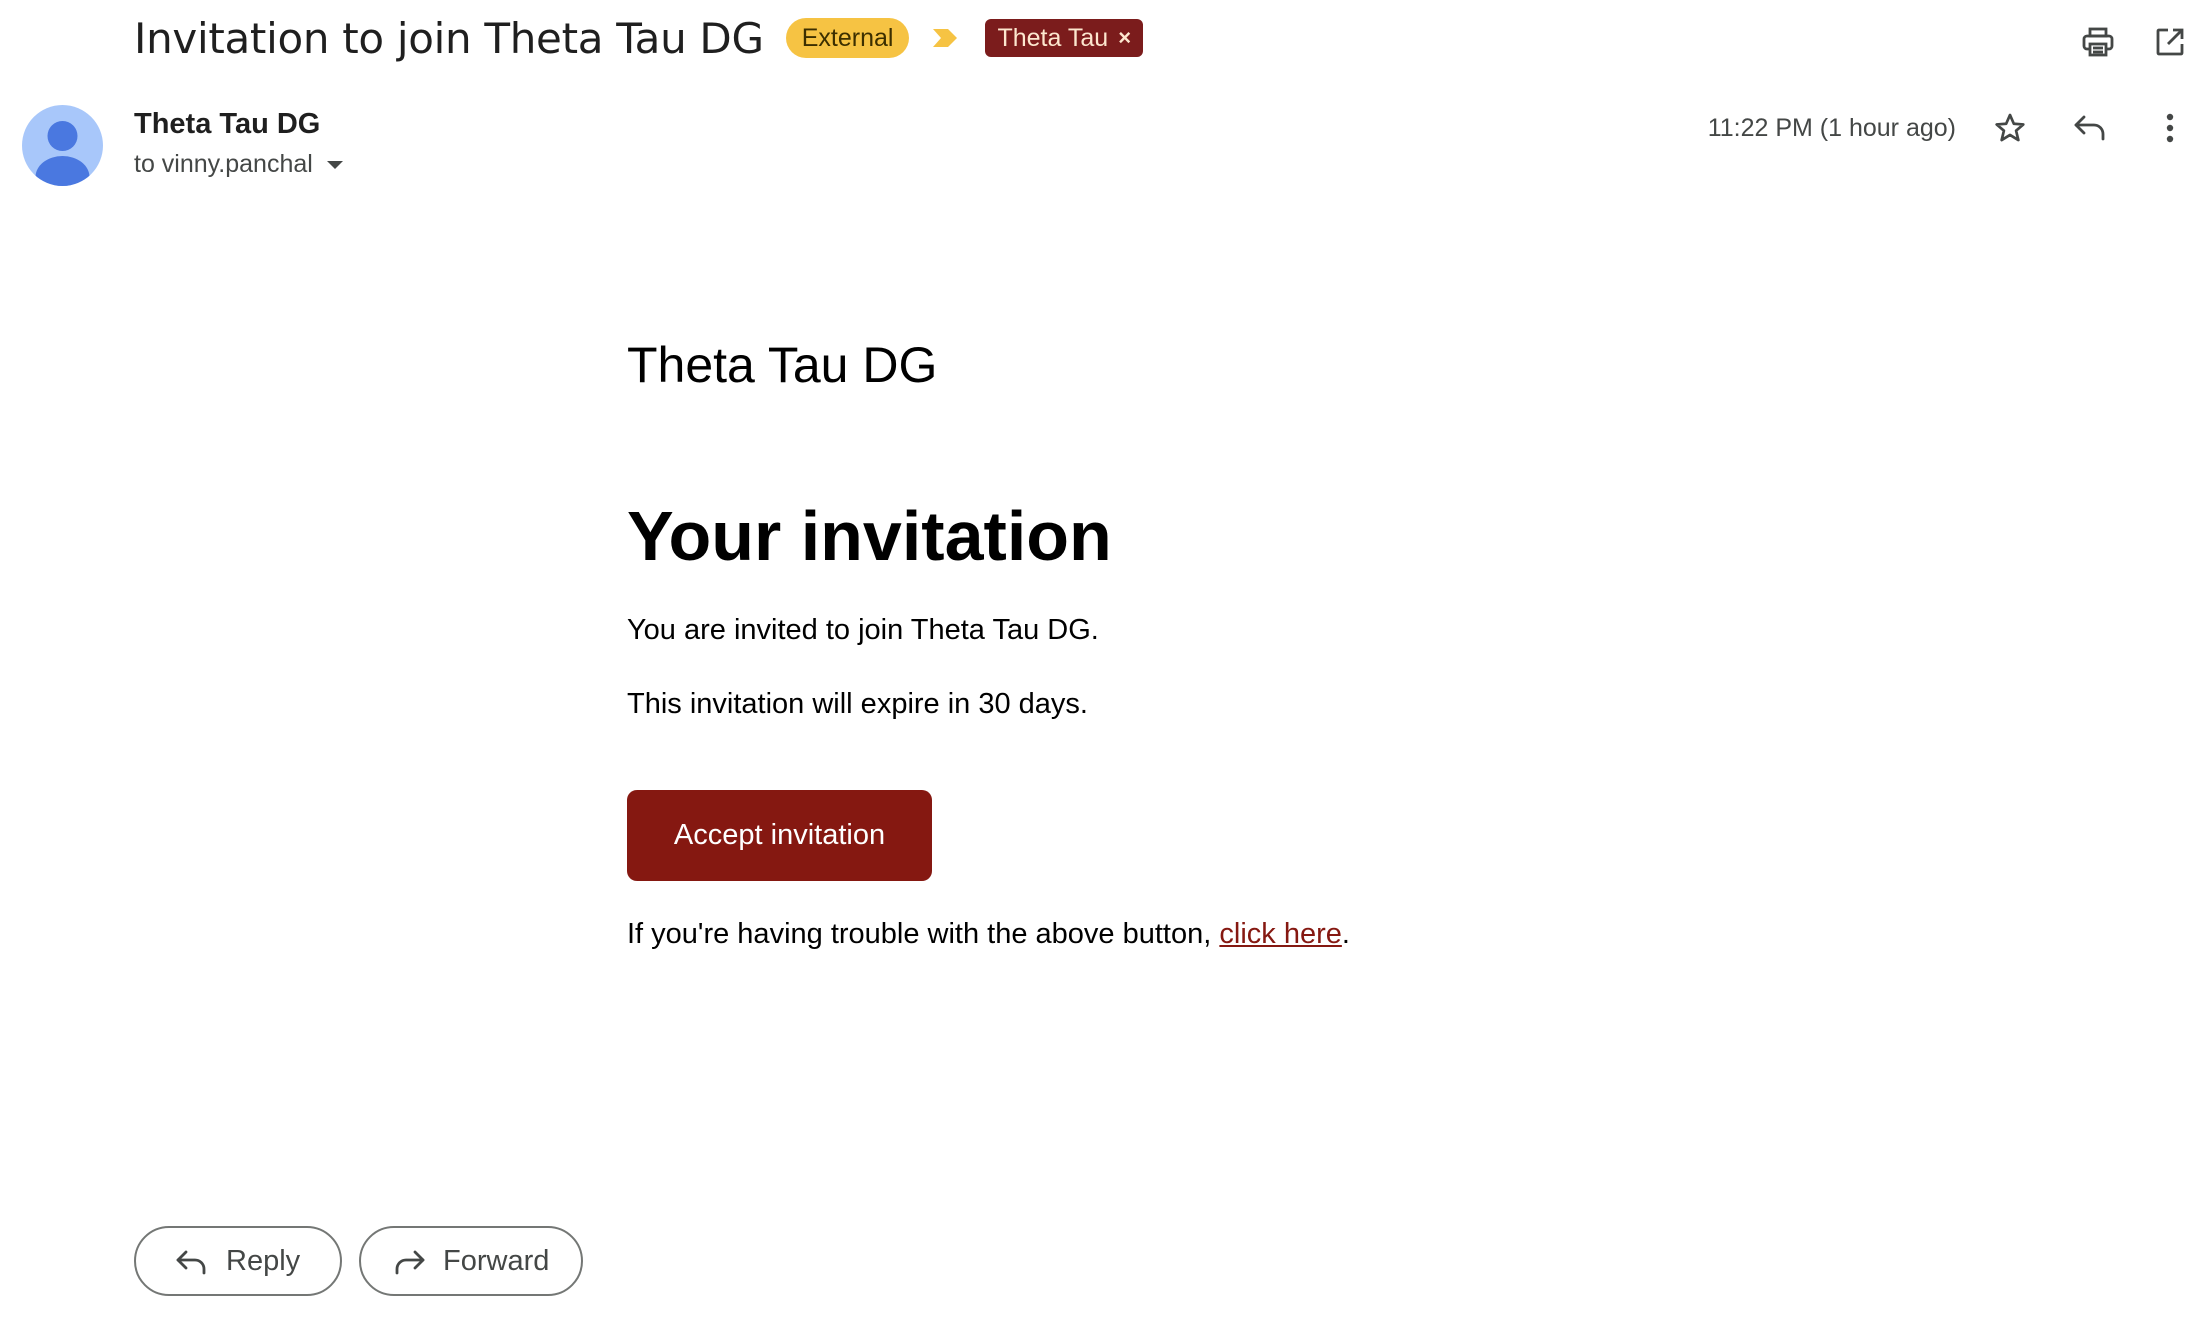 The width and height of the screenshot is (2210, 1338). I want to click on recipient-line: to vinny.panchal, so click(238, 164).